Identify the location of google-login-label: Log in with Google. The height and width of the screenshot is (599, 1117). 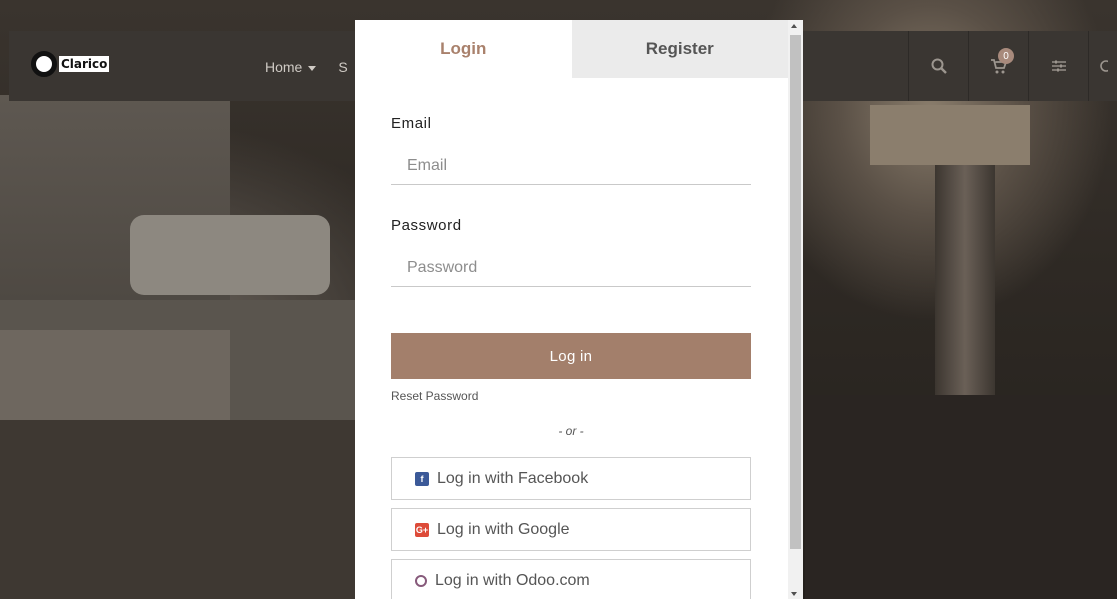
(503, 529).